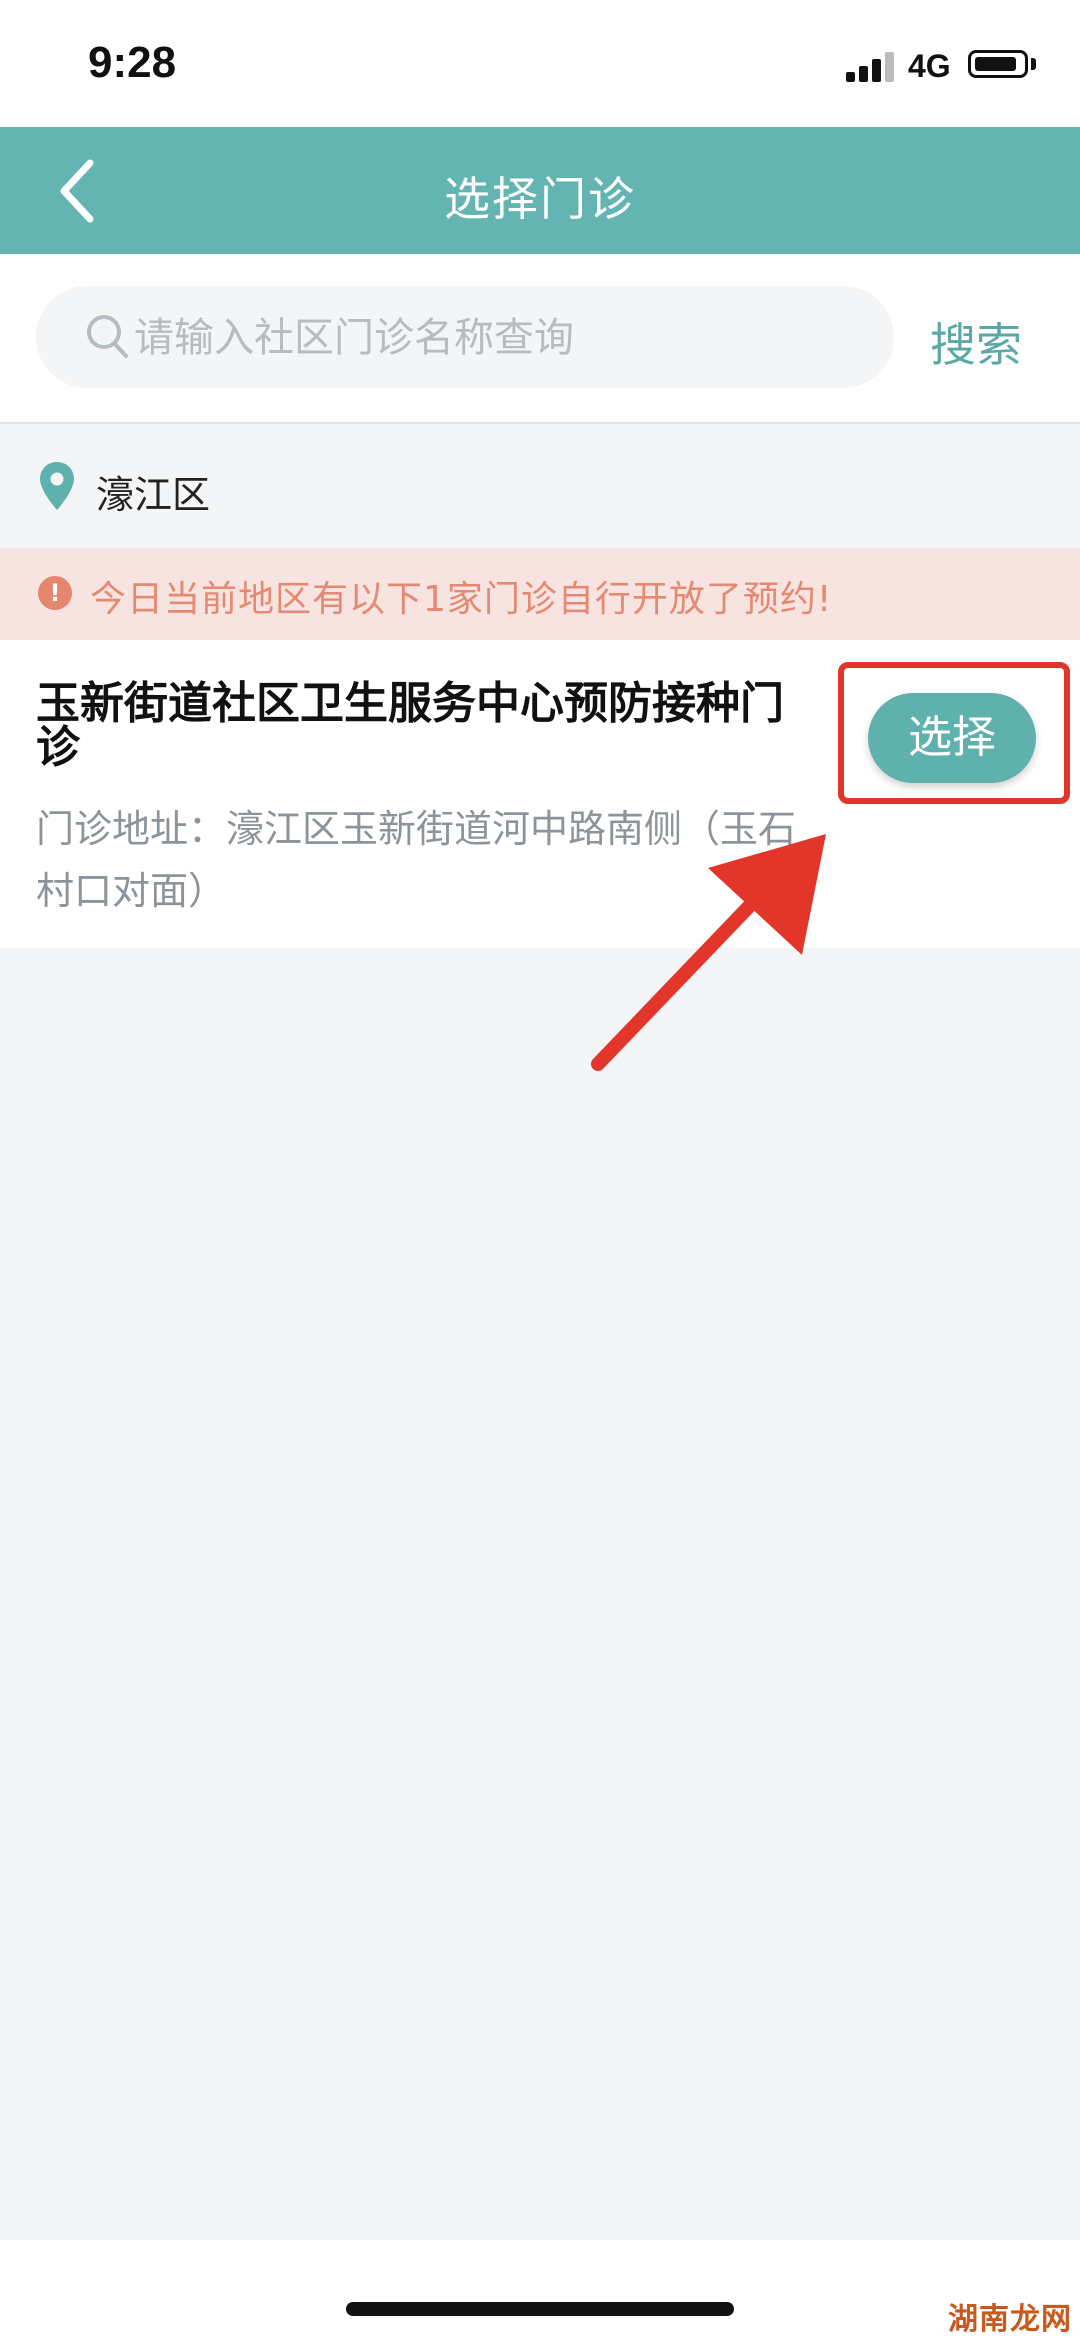 This screenshot has width=1080, height=2339. What do you see at coordinates (461, 599) in the screenshot?
I see `notice-text: 今日当前地区有以下1家门诊自行开放了预约!` at bounding box center [461, 599].